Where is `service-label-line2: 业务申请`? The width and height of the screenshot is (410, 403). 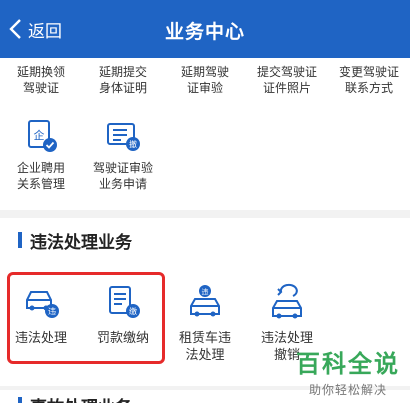
service-label-line2: 业务申请 is located at coordinates (122, 184).